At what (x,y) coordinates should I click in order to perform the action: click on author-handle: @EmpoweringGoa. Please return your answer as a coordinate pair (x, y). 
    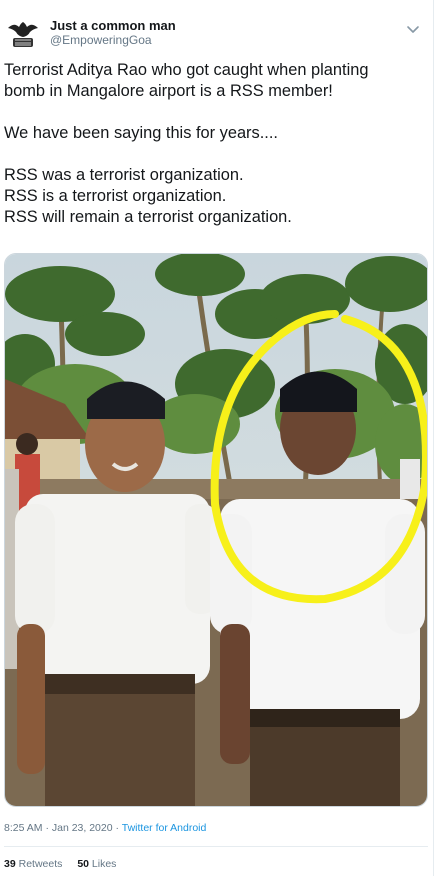
    Looking at the image, I should click on (101, 40).